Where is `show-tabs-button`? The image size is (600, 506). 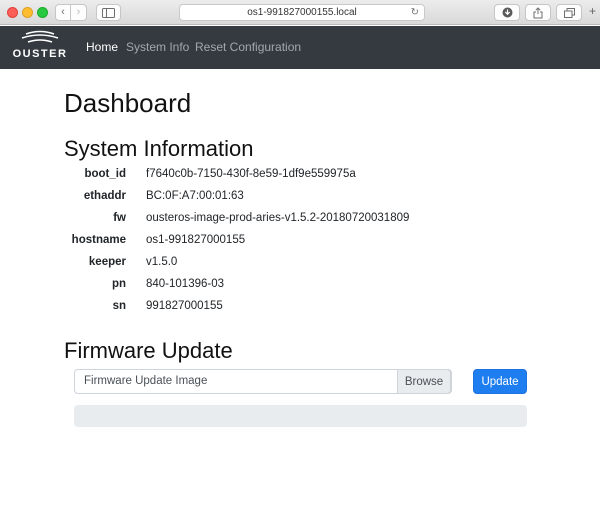
show-tabs-button is located at coordinates (569, 12).